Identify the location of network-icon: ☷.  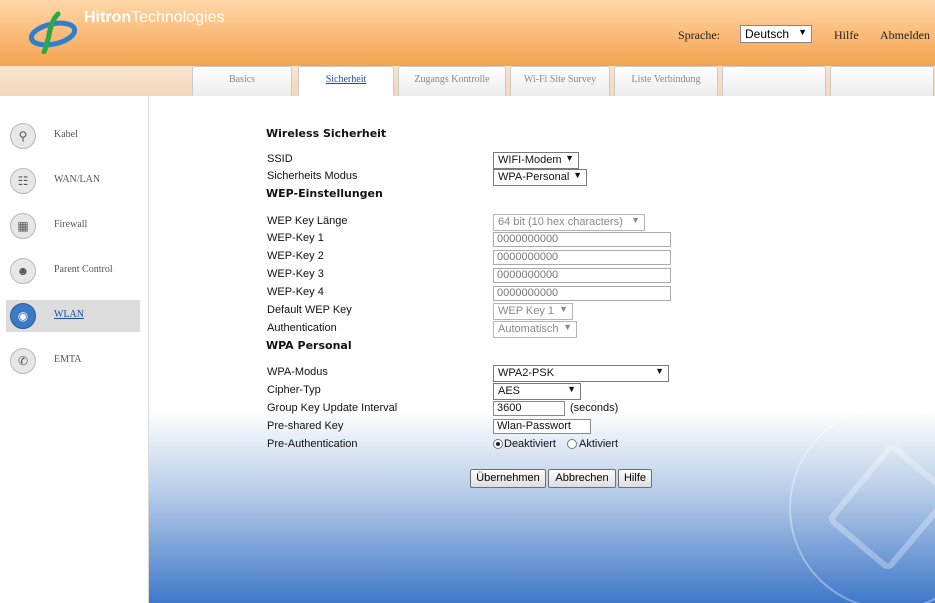
(23, 181).